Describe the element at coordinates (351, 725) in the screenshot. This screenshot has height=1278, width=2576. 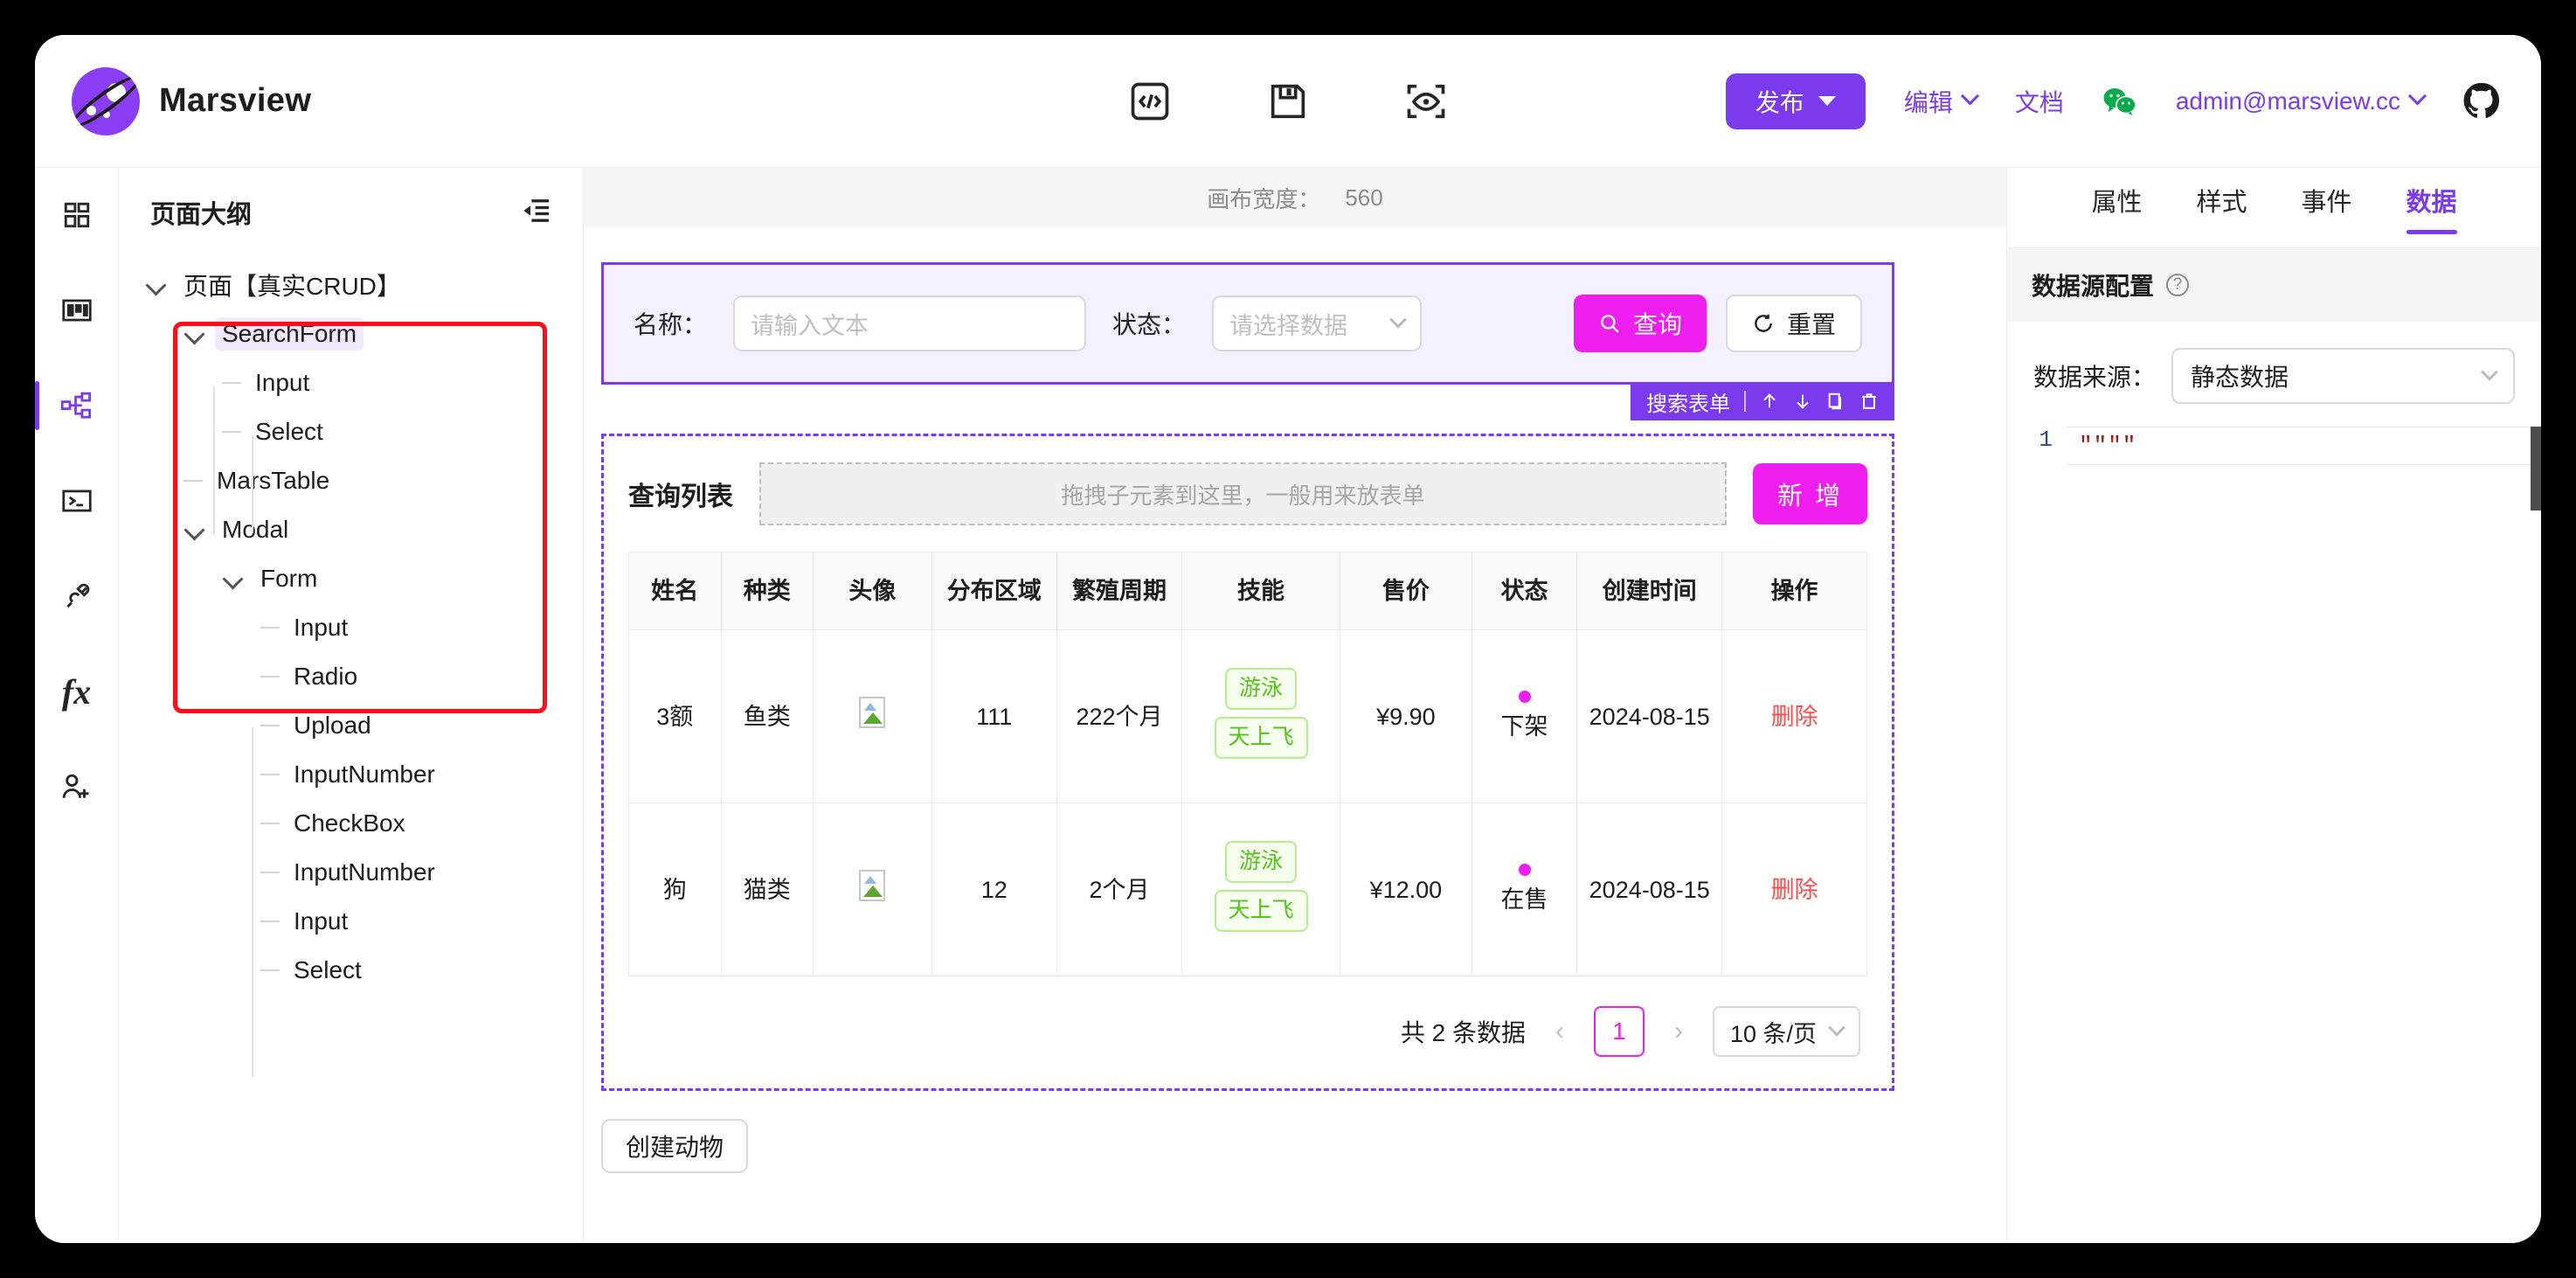
I see `tree-node-upload: Upload` at that location.